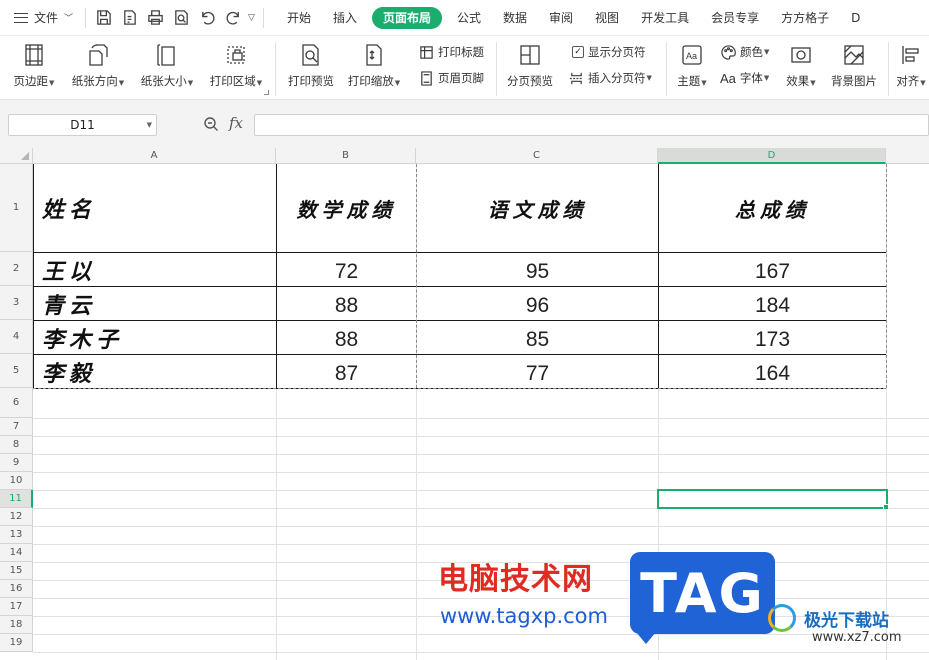 The image size is (929, 660). What do you see at coordinates (207, 18) in the screenshot?
I see `undo-icon` at bounding box center [207, 18].